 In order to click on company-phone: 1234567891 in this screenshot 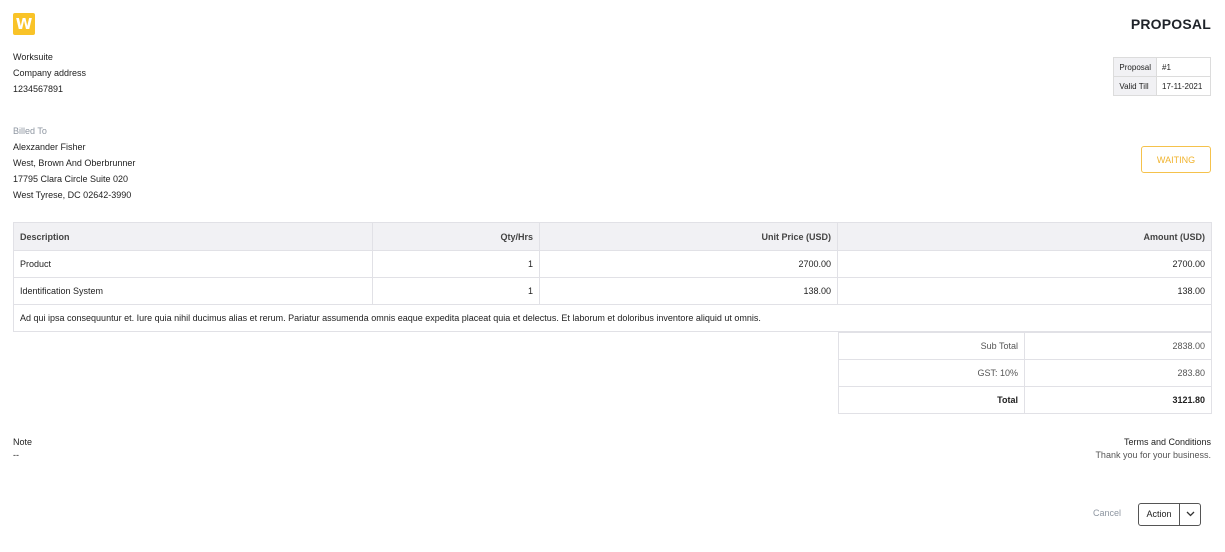, I will do `click(38, 89)`.